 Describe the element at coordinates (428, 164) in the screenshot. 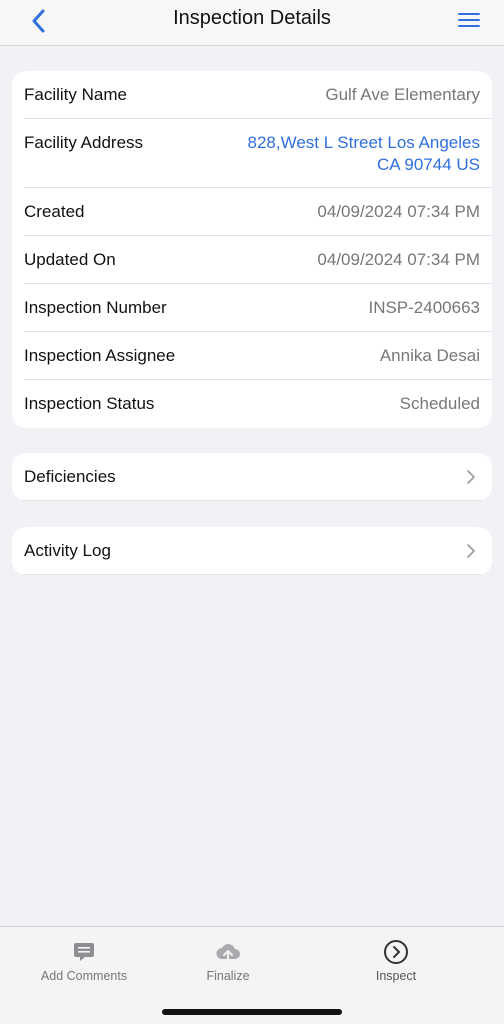

I see `address-line-2: CA 90744 US` at that location.